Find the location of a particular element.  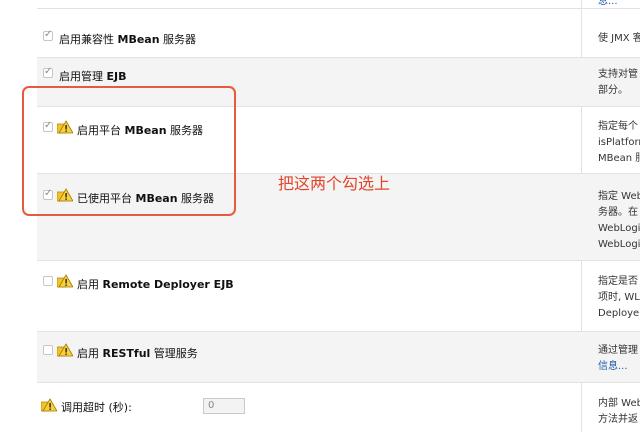

used-platform-mbean-desc-1: 指定 Web is located at coordinates (619, 196).